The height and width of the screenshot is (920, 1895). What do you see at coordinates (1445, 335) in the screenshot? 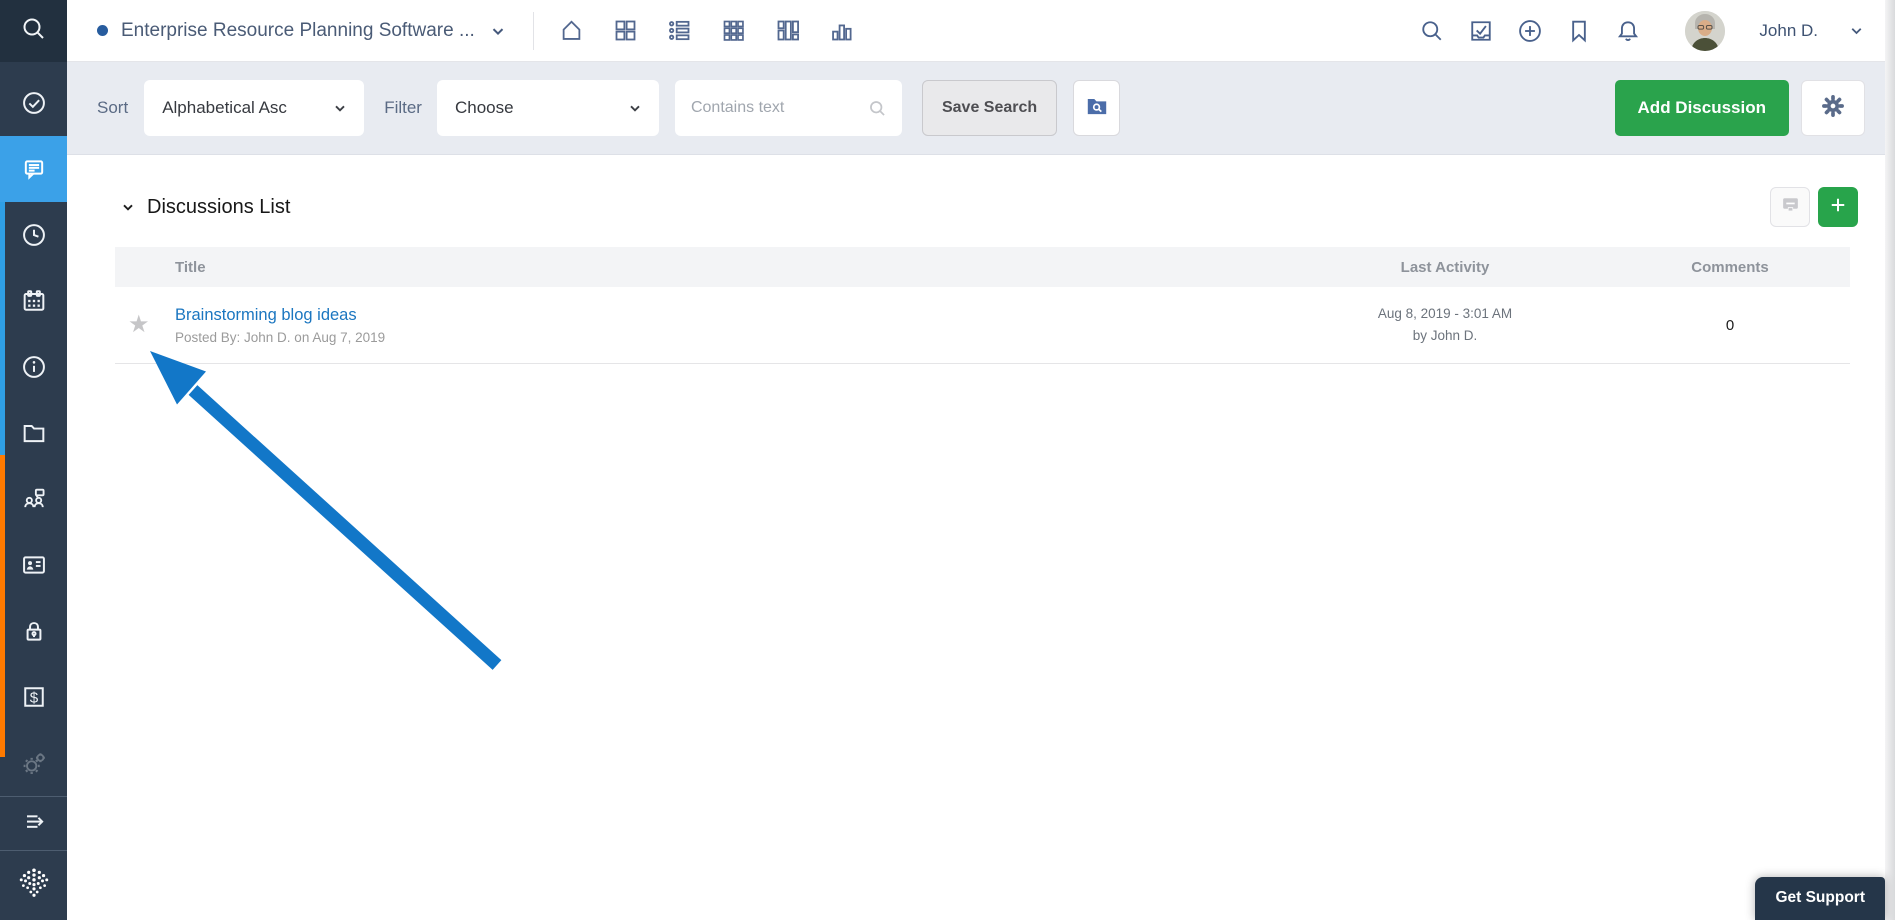
I see `last-activity-author: by John D.` at bounding box center [1445, 335].